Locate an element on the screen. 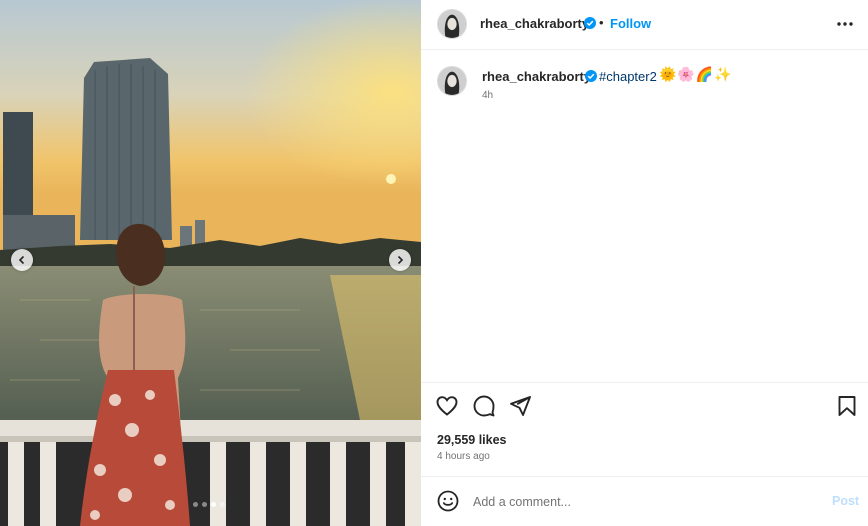  chevron-left-icon is located at coordinates (21, 260).